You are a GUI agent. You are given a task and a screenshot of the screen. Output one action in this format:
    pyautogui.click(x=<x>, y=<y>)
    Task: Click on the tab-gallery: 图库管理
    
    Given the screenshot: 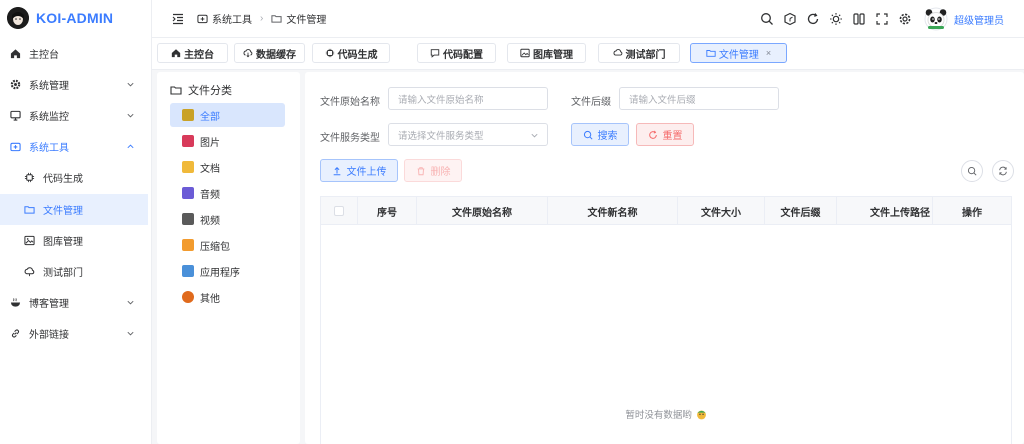 What is the action you would take?
    pyautogui.click(x=546, y=53)
    